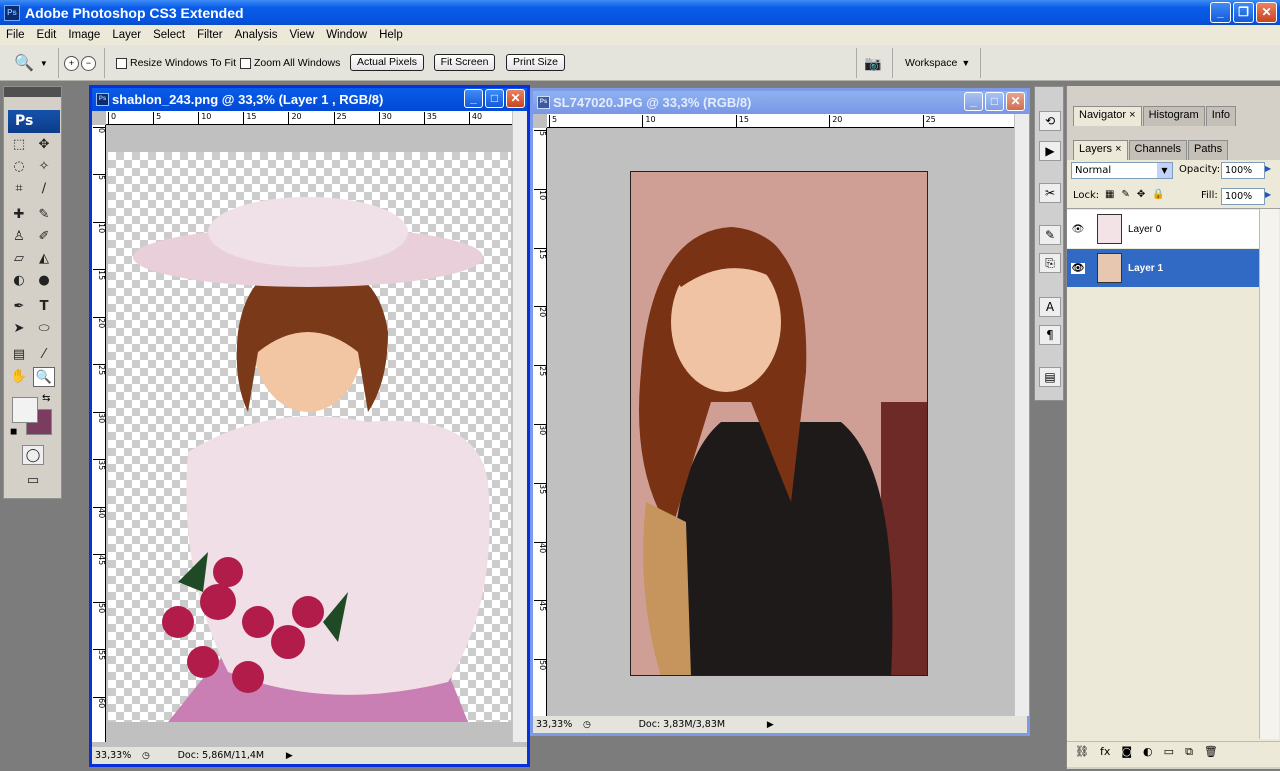 The height and width of the screenshot is (771, 1280). What do you see at coordinates (391, 35) in the screenshot?
I see `menu-help: Help` at bounding box center [391, 35].